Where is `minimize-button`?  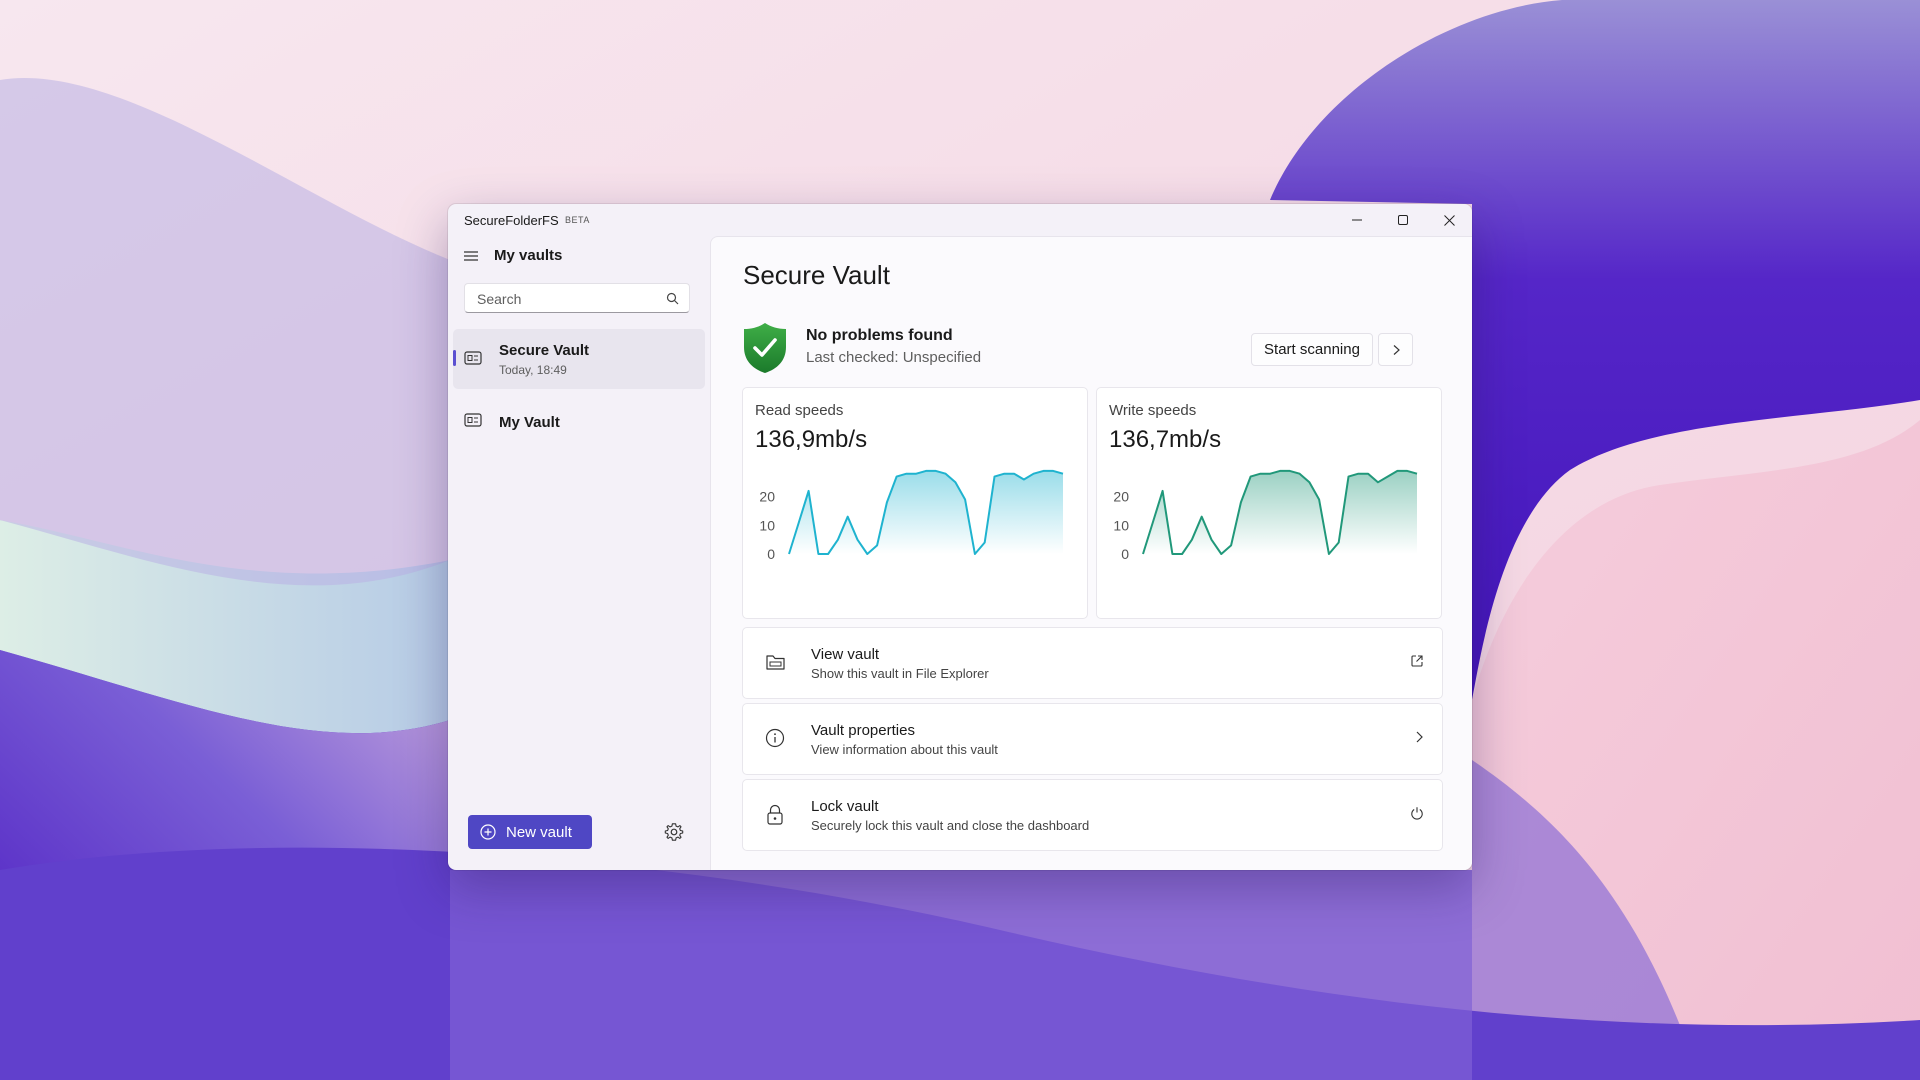 minimize-button is located at coordinates (1357, 220).